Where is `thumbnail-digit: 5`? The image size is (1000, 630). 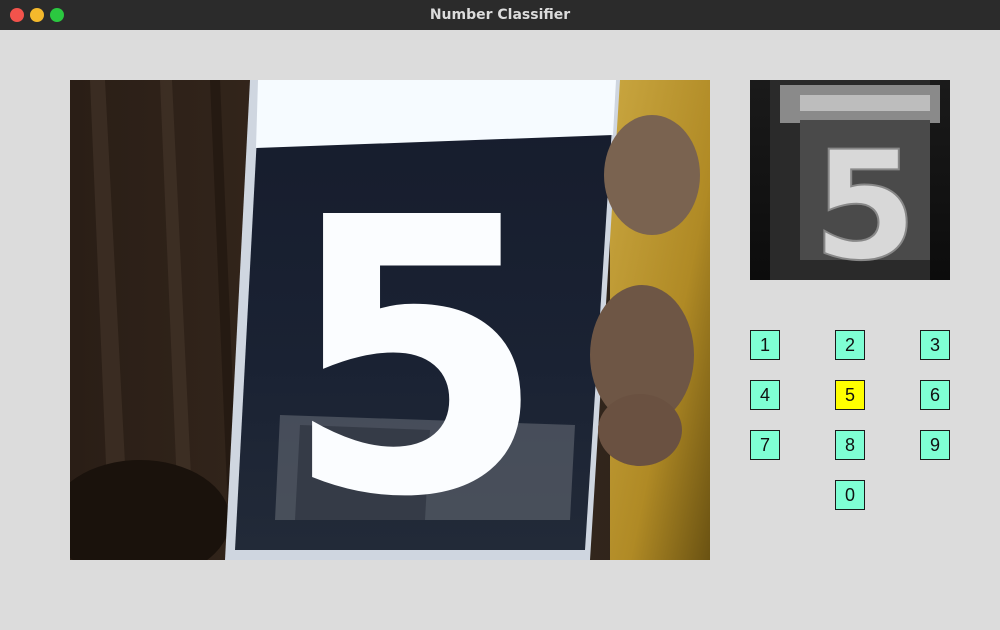
thumbnail-digit: 5 is located at coordinates (865, 200).